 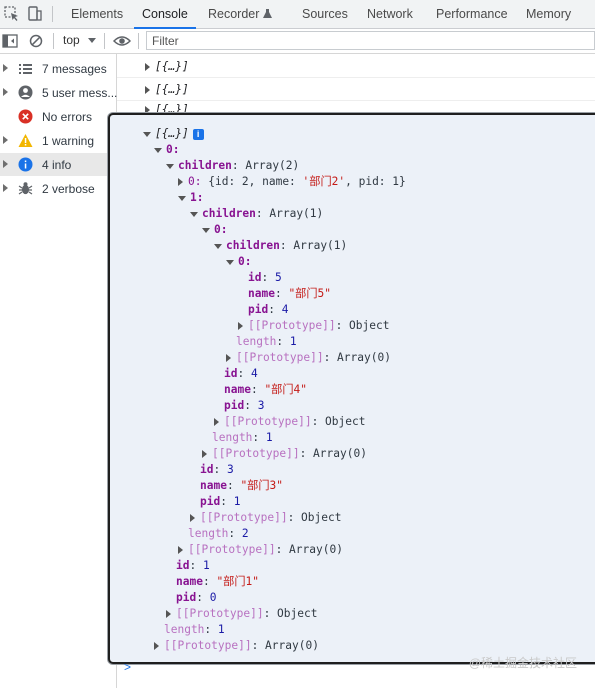 What do you see at coordinates (267, 13) in the screenshot?
I see `flask-icon` at bounding box center [267, 13].